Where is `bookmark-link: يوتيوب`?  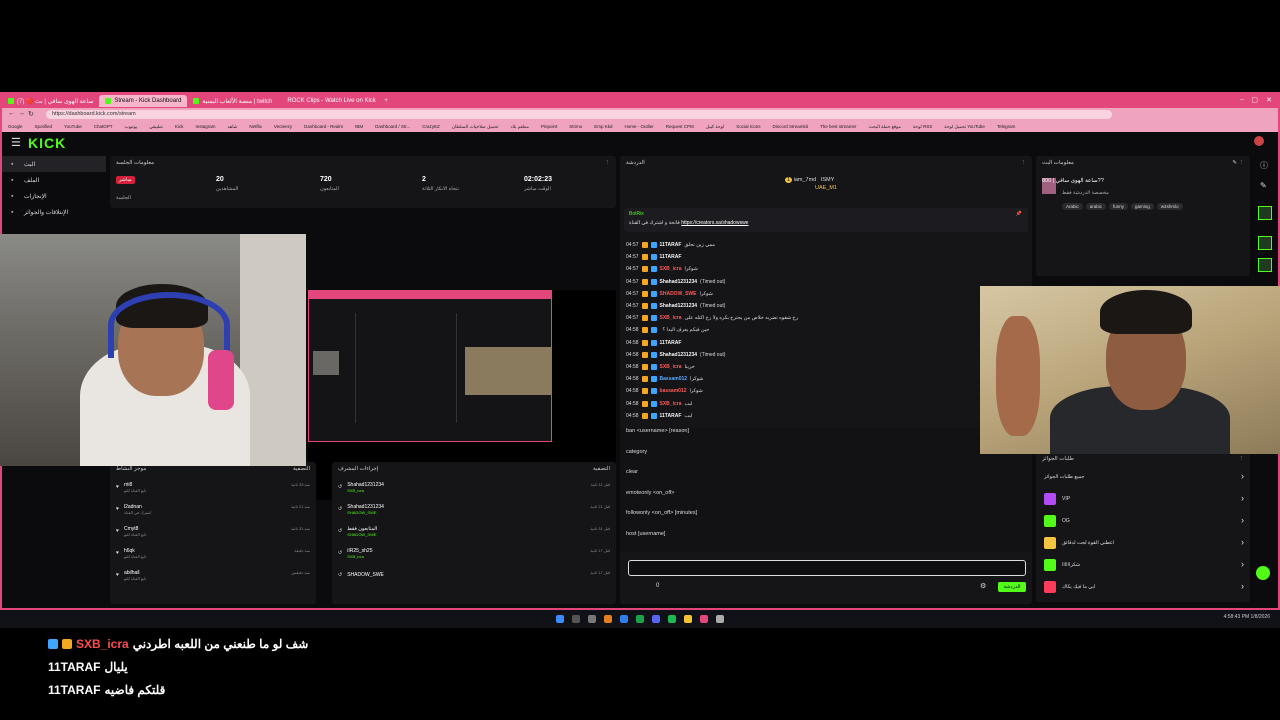 bookmark-link: يوتيوب is located at coordinates (130, 127).